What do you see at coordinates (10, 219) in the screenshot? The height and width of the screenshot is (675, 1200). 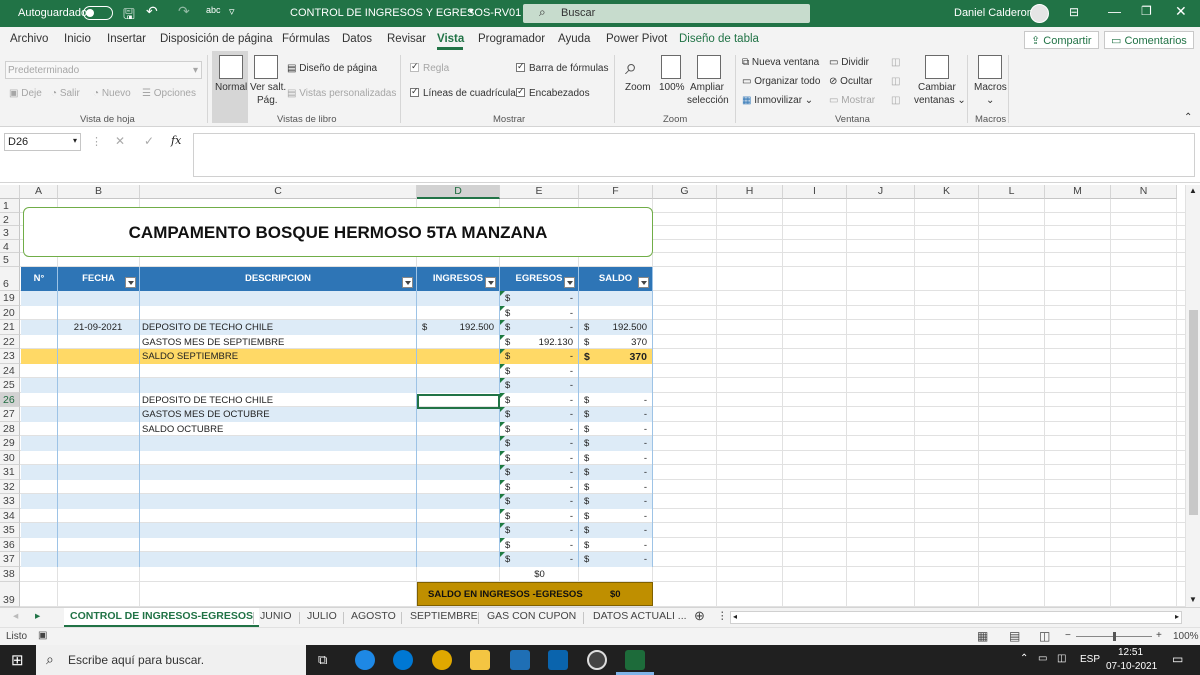 I see `row-header-2: 2` at bounding box center [10, 219].